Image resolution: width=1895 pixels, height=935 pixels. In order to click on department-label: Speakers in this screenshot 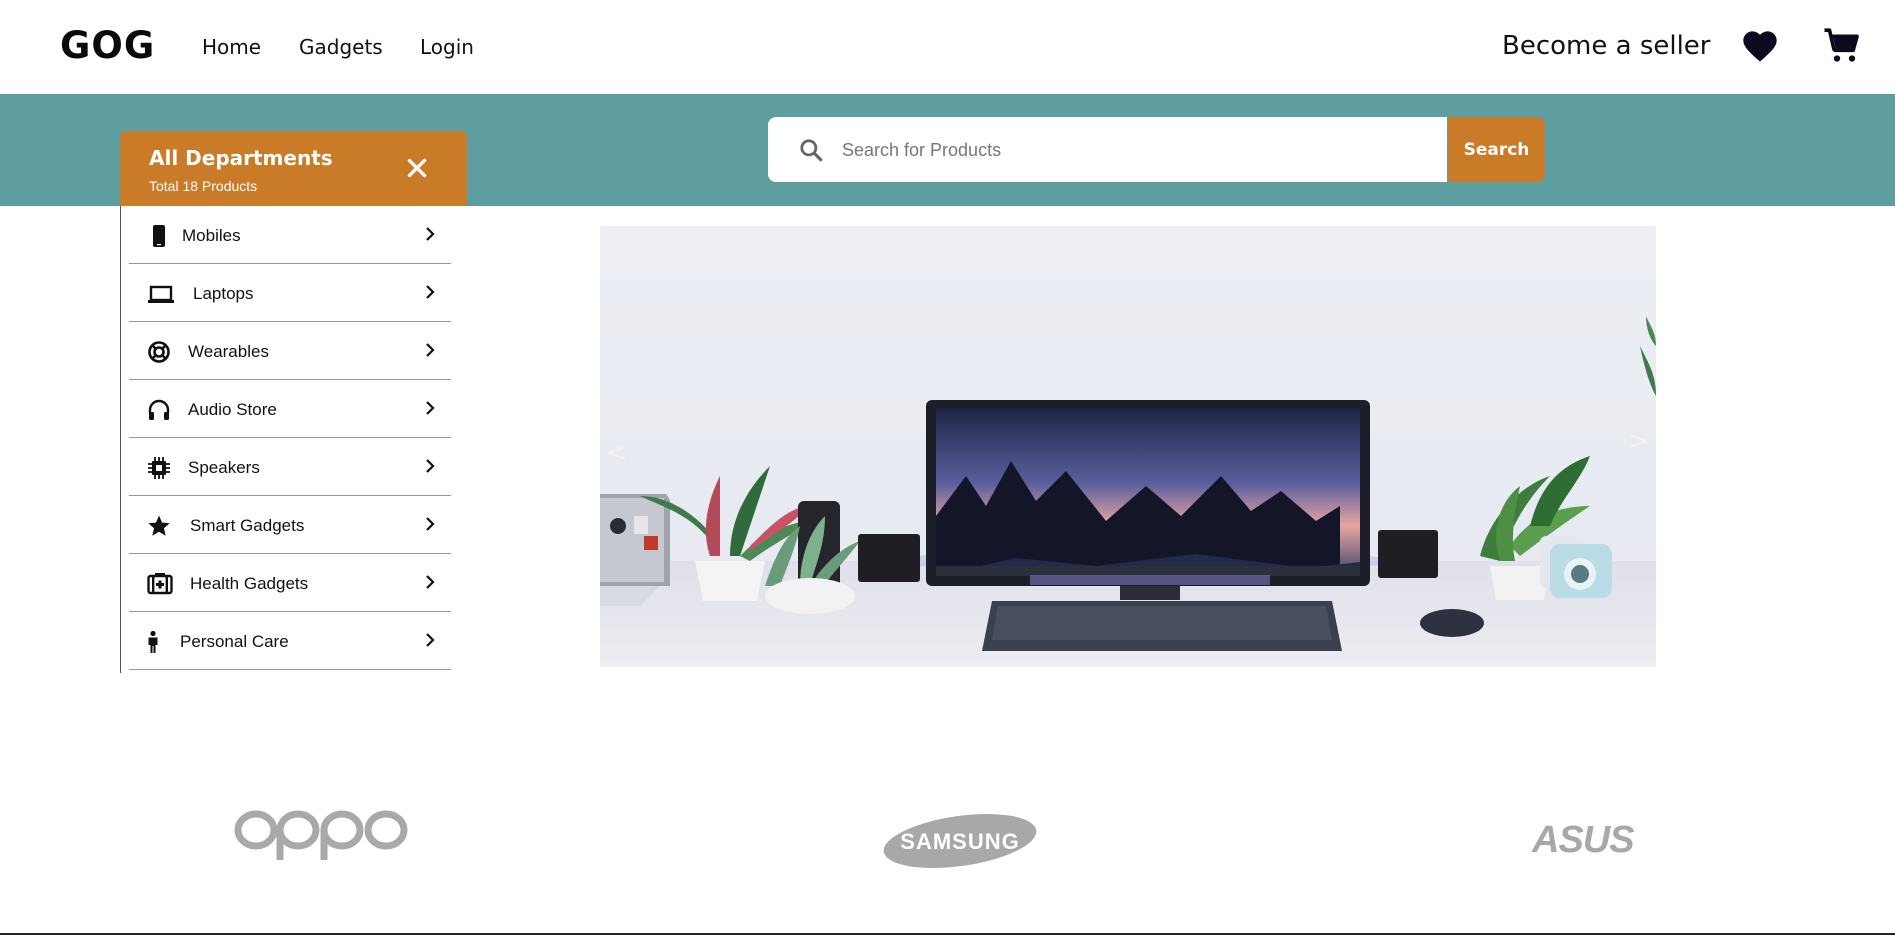, I will do `click(224, 467)`.